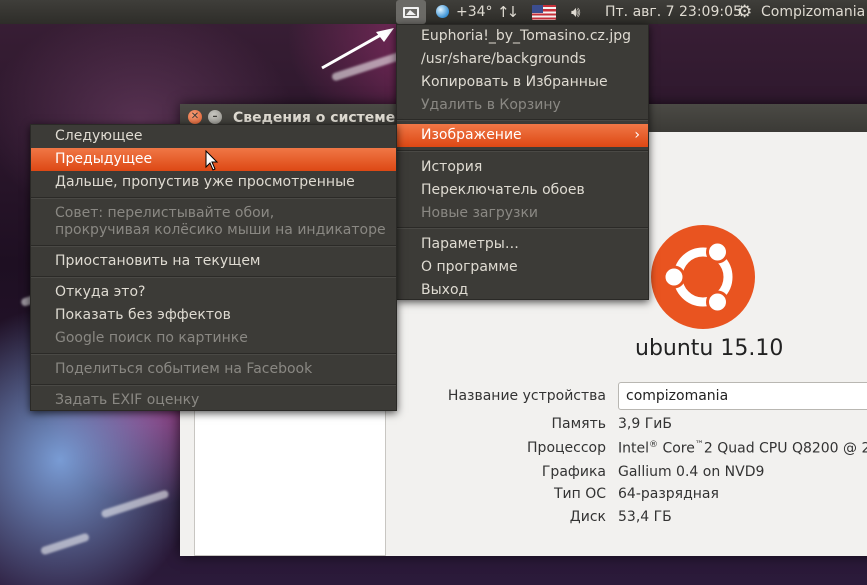  Describe the element at coordinates (213, 261) in the screenshot. I see `submenu-item-pause: Приостановить на текущем` at that location.